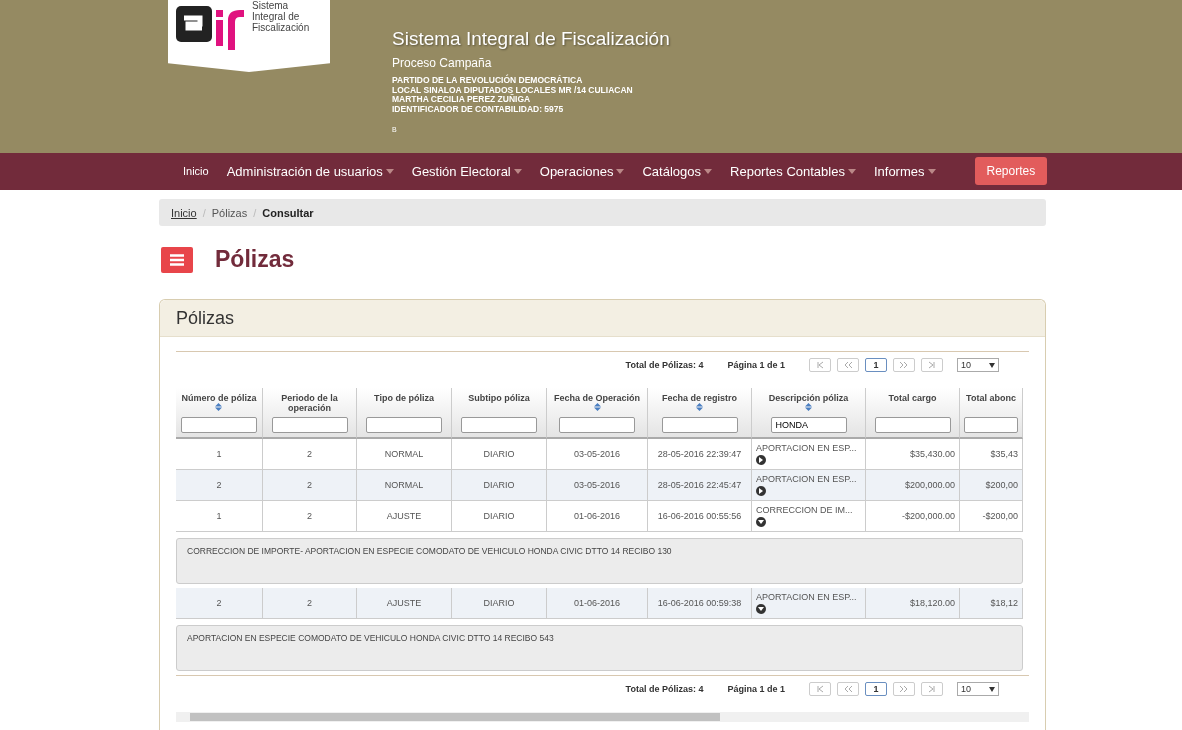 Image resolution: width=1182 pixels, height=730 pixels. Describe the element at coordinates (288, 212) in the screenshot. I see `breadcrumb-item: Consultar` at that location.